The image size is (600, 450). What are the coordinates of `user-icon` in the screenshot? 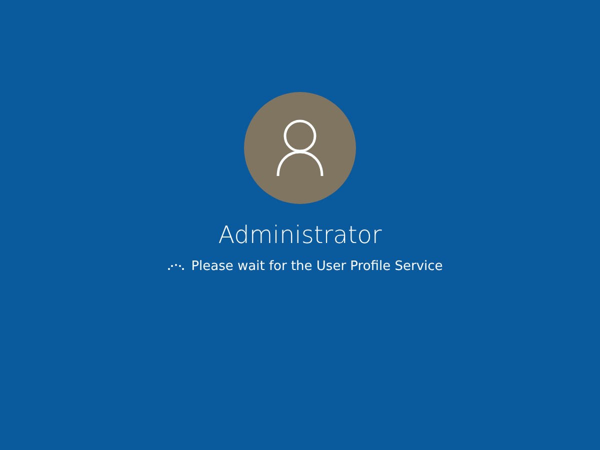 It's located at (300, 148).